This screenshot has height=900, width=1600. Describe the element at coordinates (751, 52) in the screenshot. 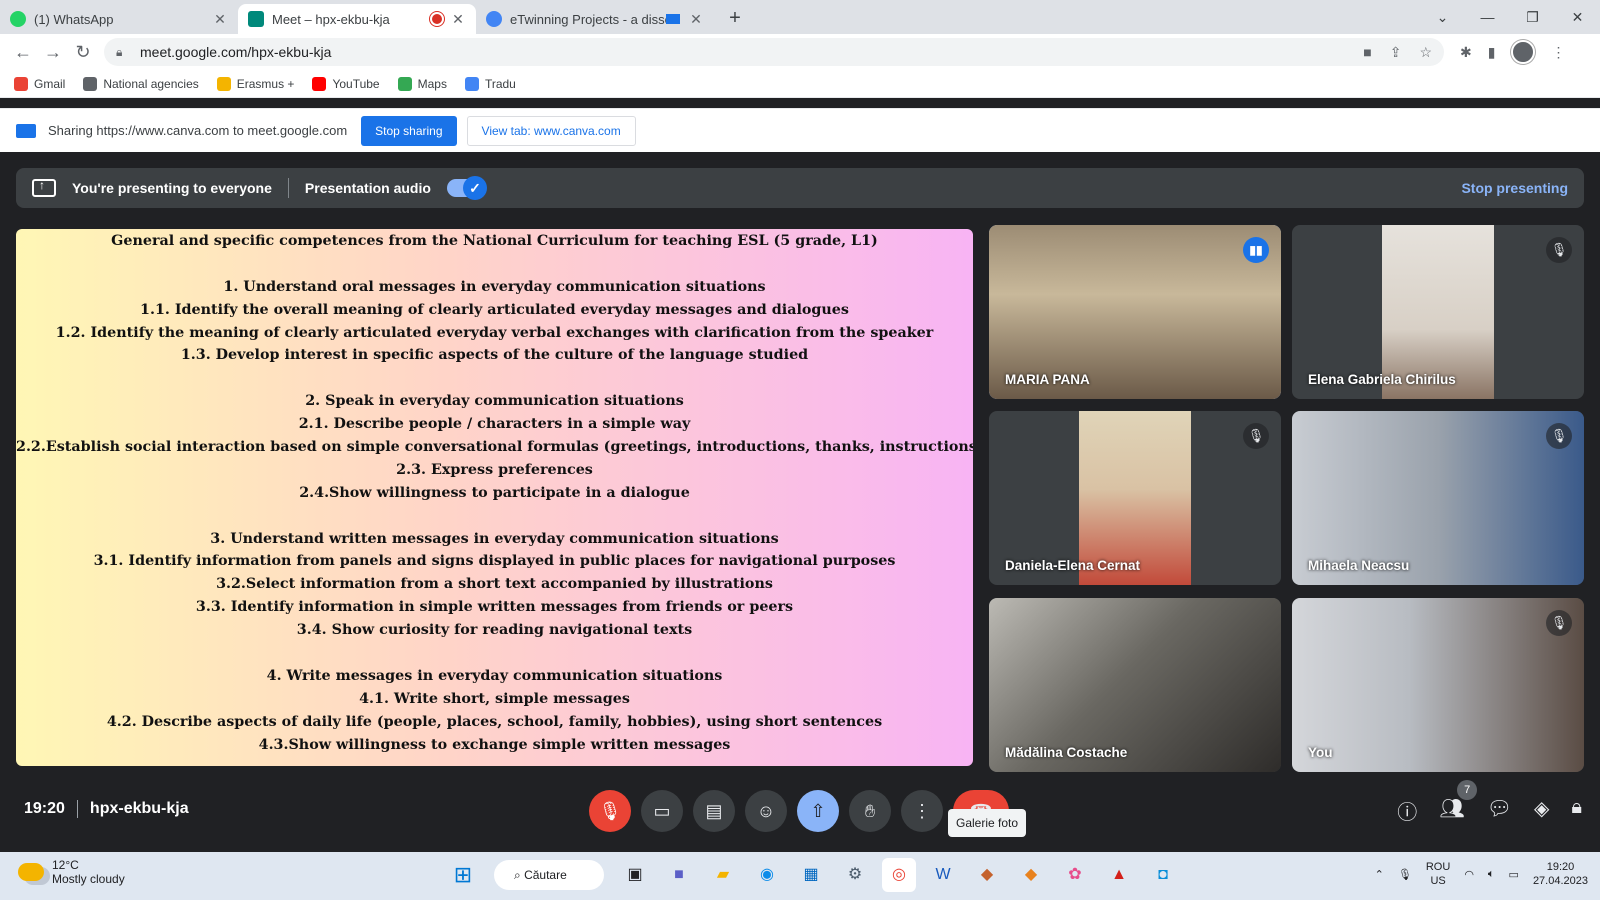

I see `url-text: meet.google.com/hpx-ekbu-kja` at that location.